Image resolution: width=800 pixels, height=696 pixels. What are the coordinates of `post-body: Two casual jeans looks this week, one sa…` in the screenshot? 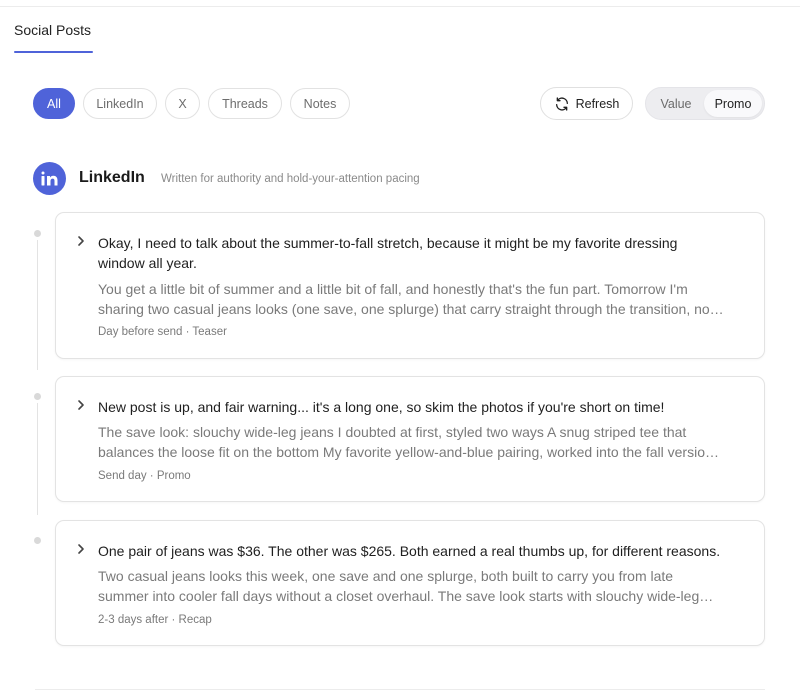 It's located at (424, 586).